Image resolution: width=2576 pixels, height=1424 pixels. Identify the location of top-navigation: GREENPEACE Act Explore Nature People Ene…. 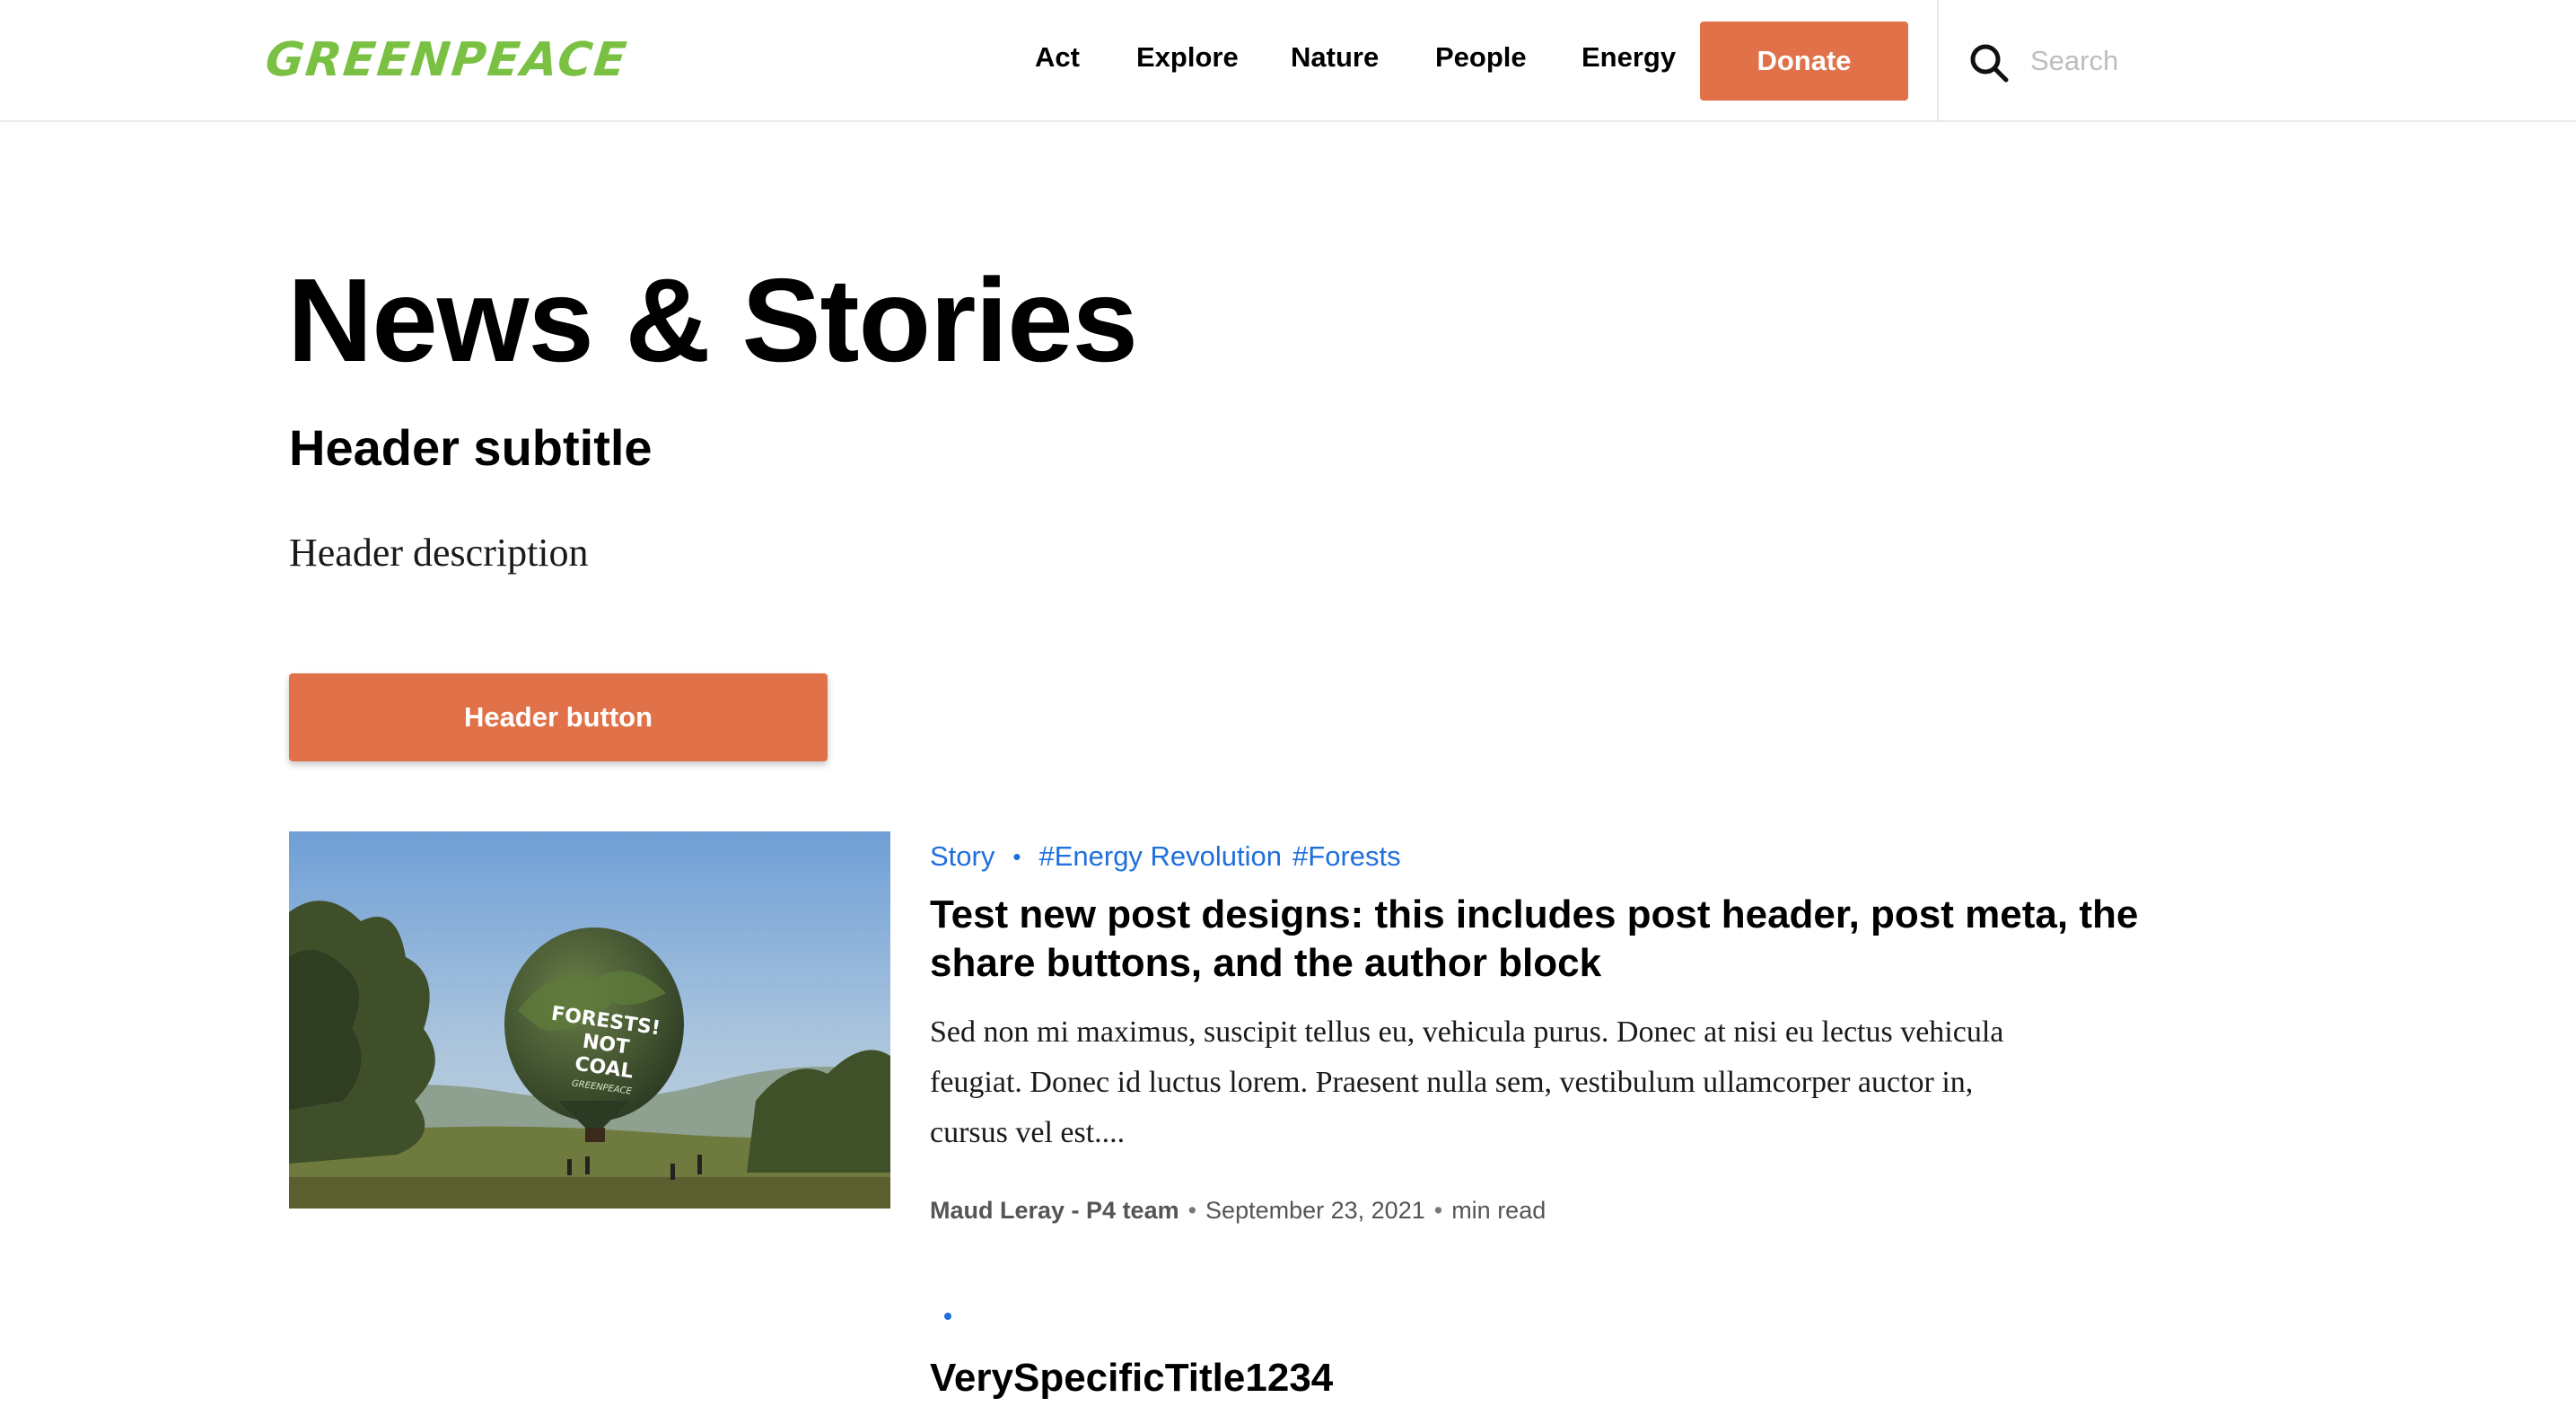
(1288, 61).